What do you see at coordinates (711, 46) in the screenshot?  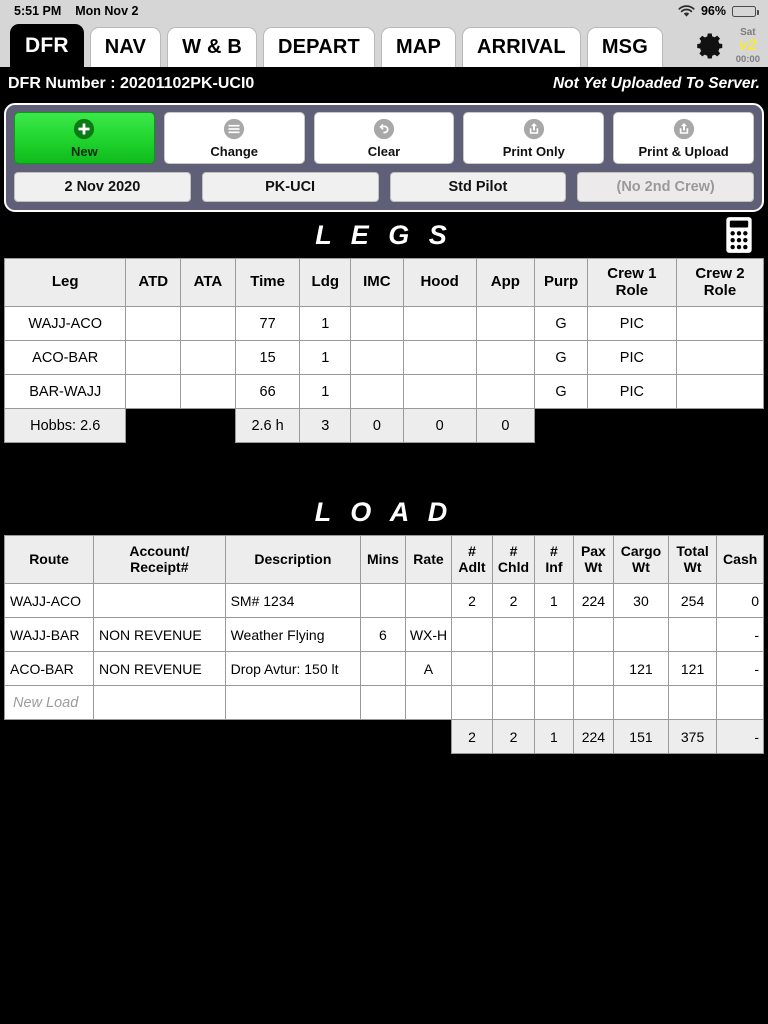 I see `gear-icon` at bounding box center [711, 46].